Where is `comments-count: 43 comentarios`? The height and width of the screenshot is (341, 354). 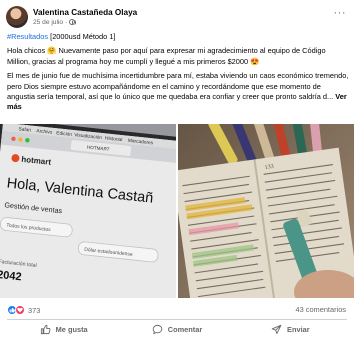 comments-count: 43 comentarios is located at coordinates (320, 309).